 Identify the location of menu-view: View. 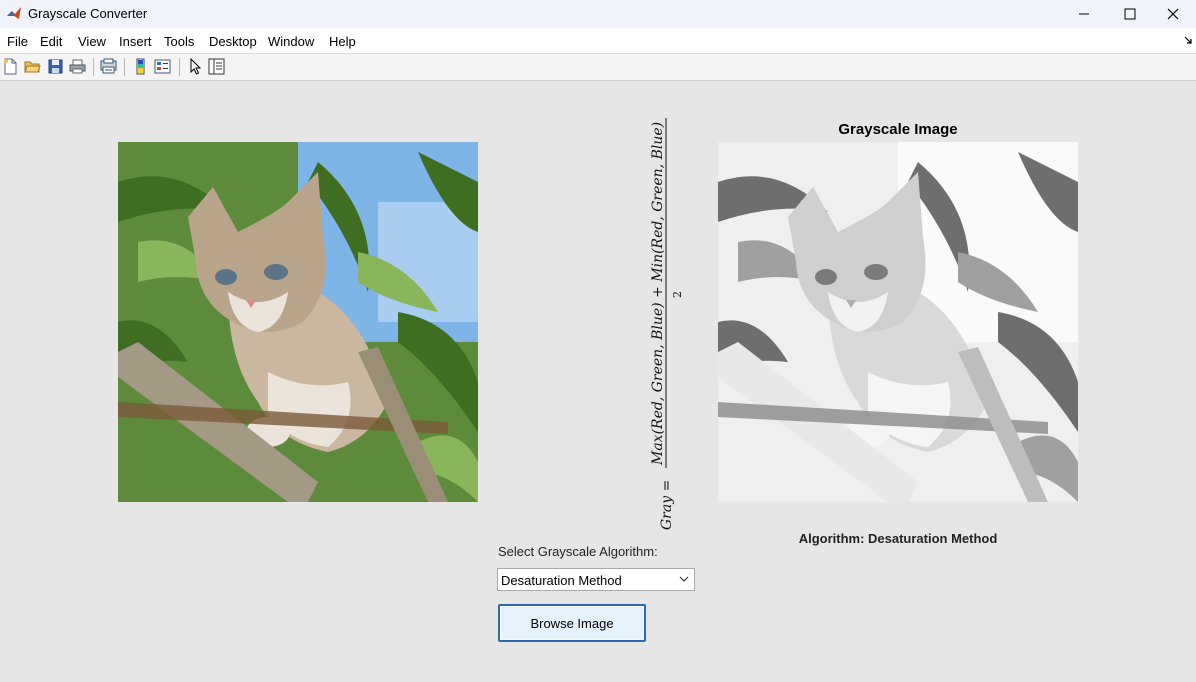
(92, 41).